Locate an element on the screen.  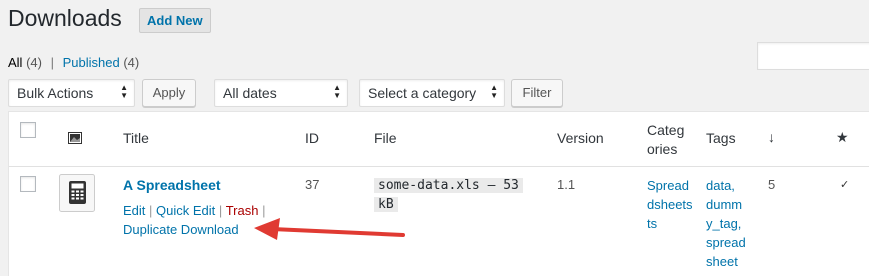
row-version: 1.1 is located at coordinates (566, 184).